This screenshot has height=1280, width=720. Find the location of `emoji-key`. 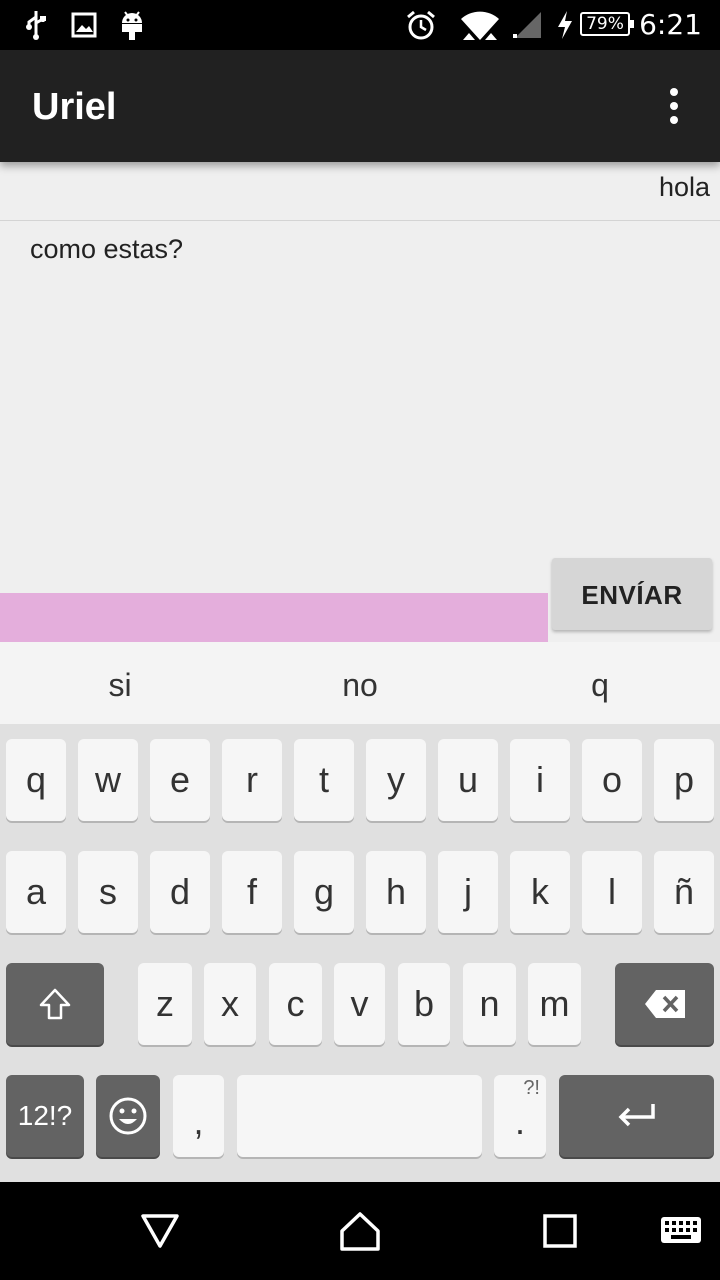

emoji-key is located at coordinates (128, 1116).